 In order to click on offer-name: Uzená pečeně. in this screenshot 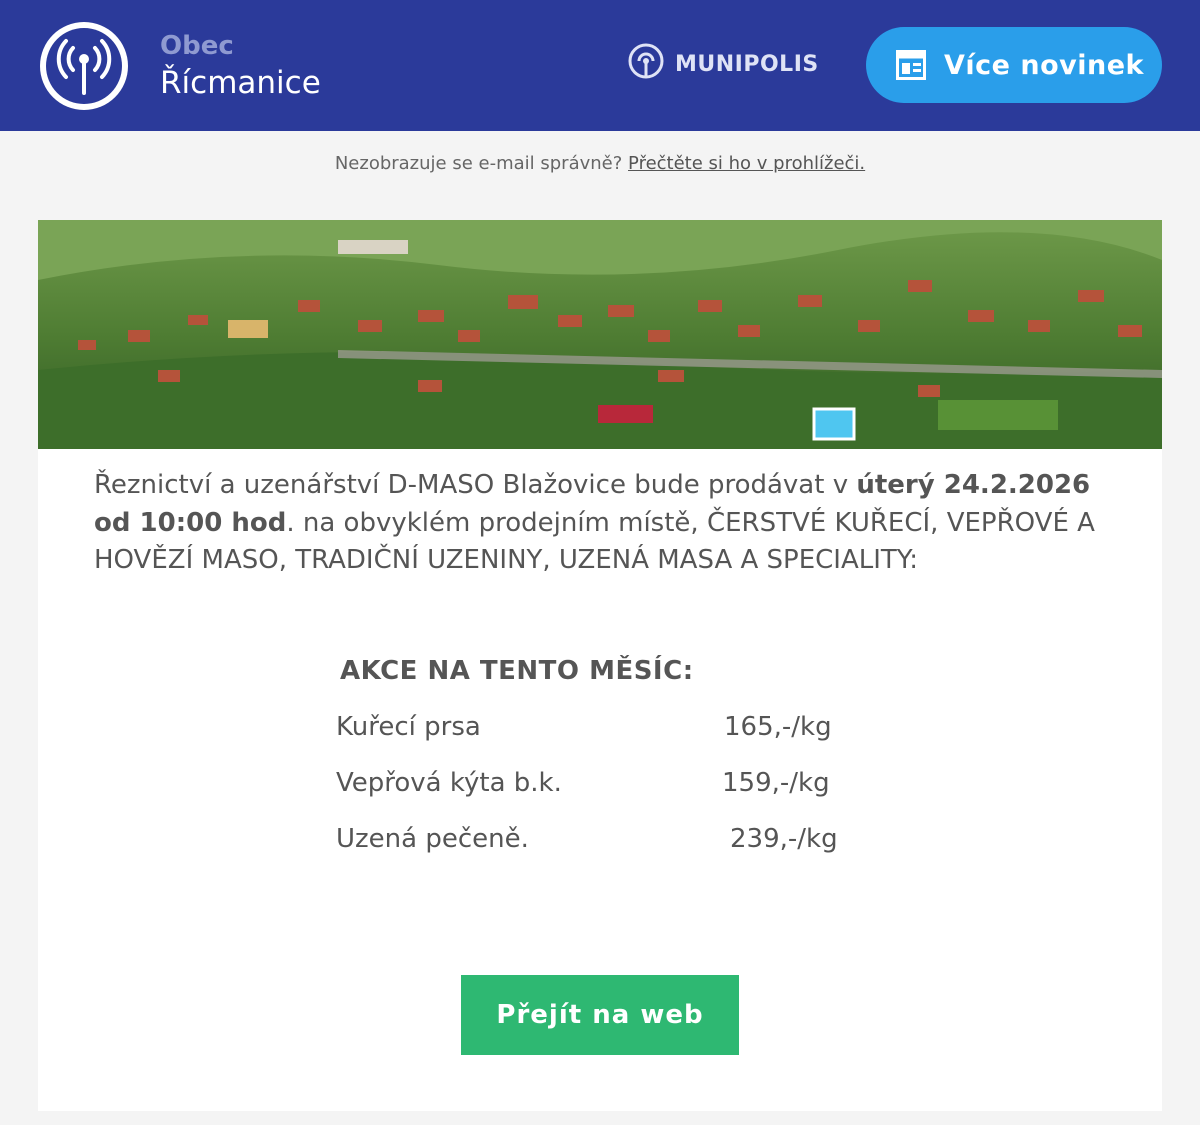, I will do `click(432, 839)`.